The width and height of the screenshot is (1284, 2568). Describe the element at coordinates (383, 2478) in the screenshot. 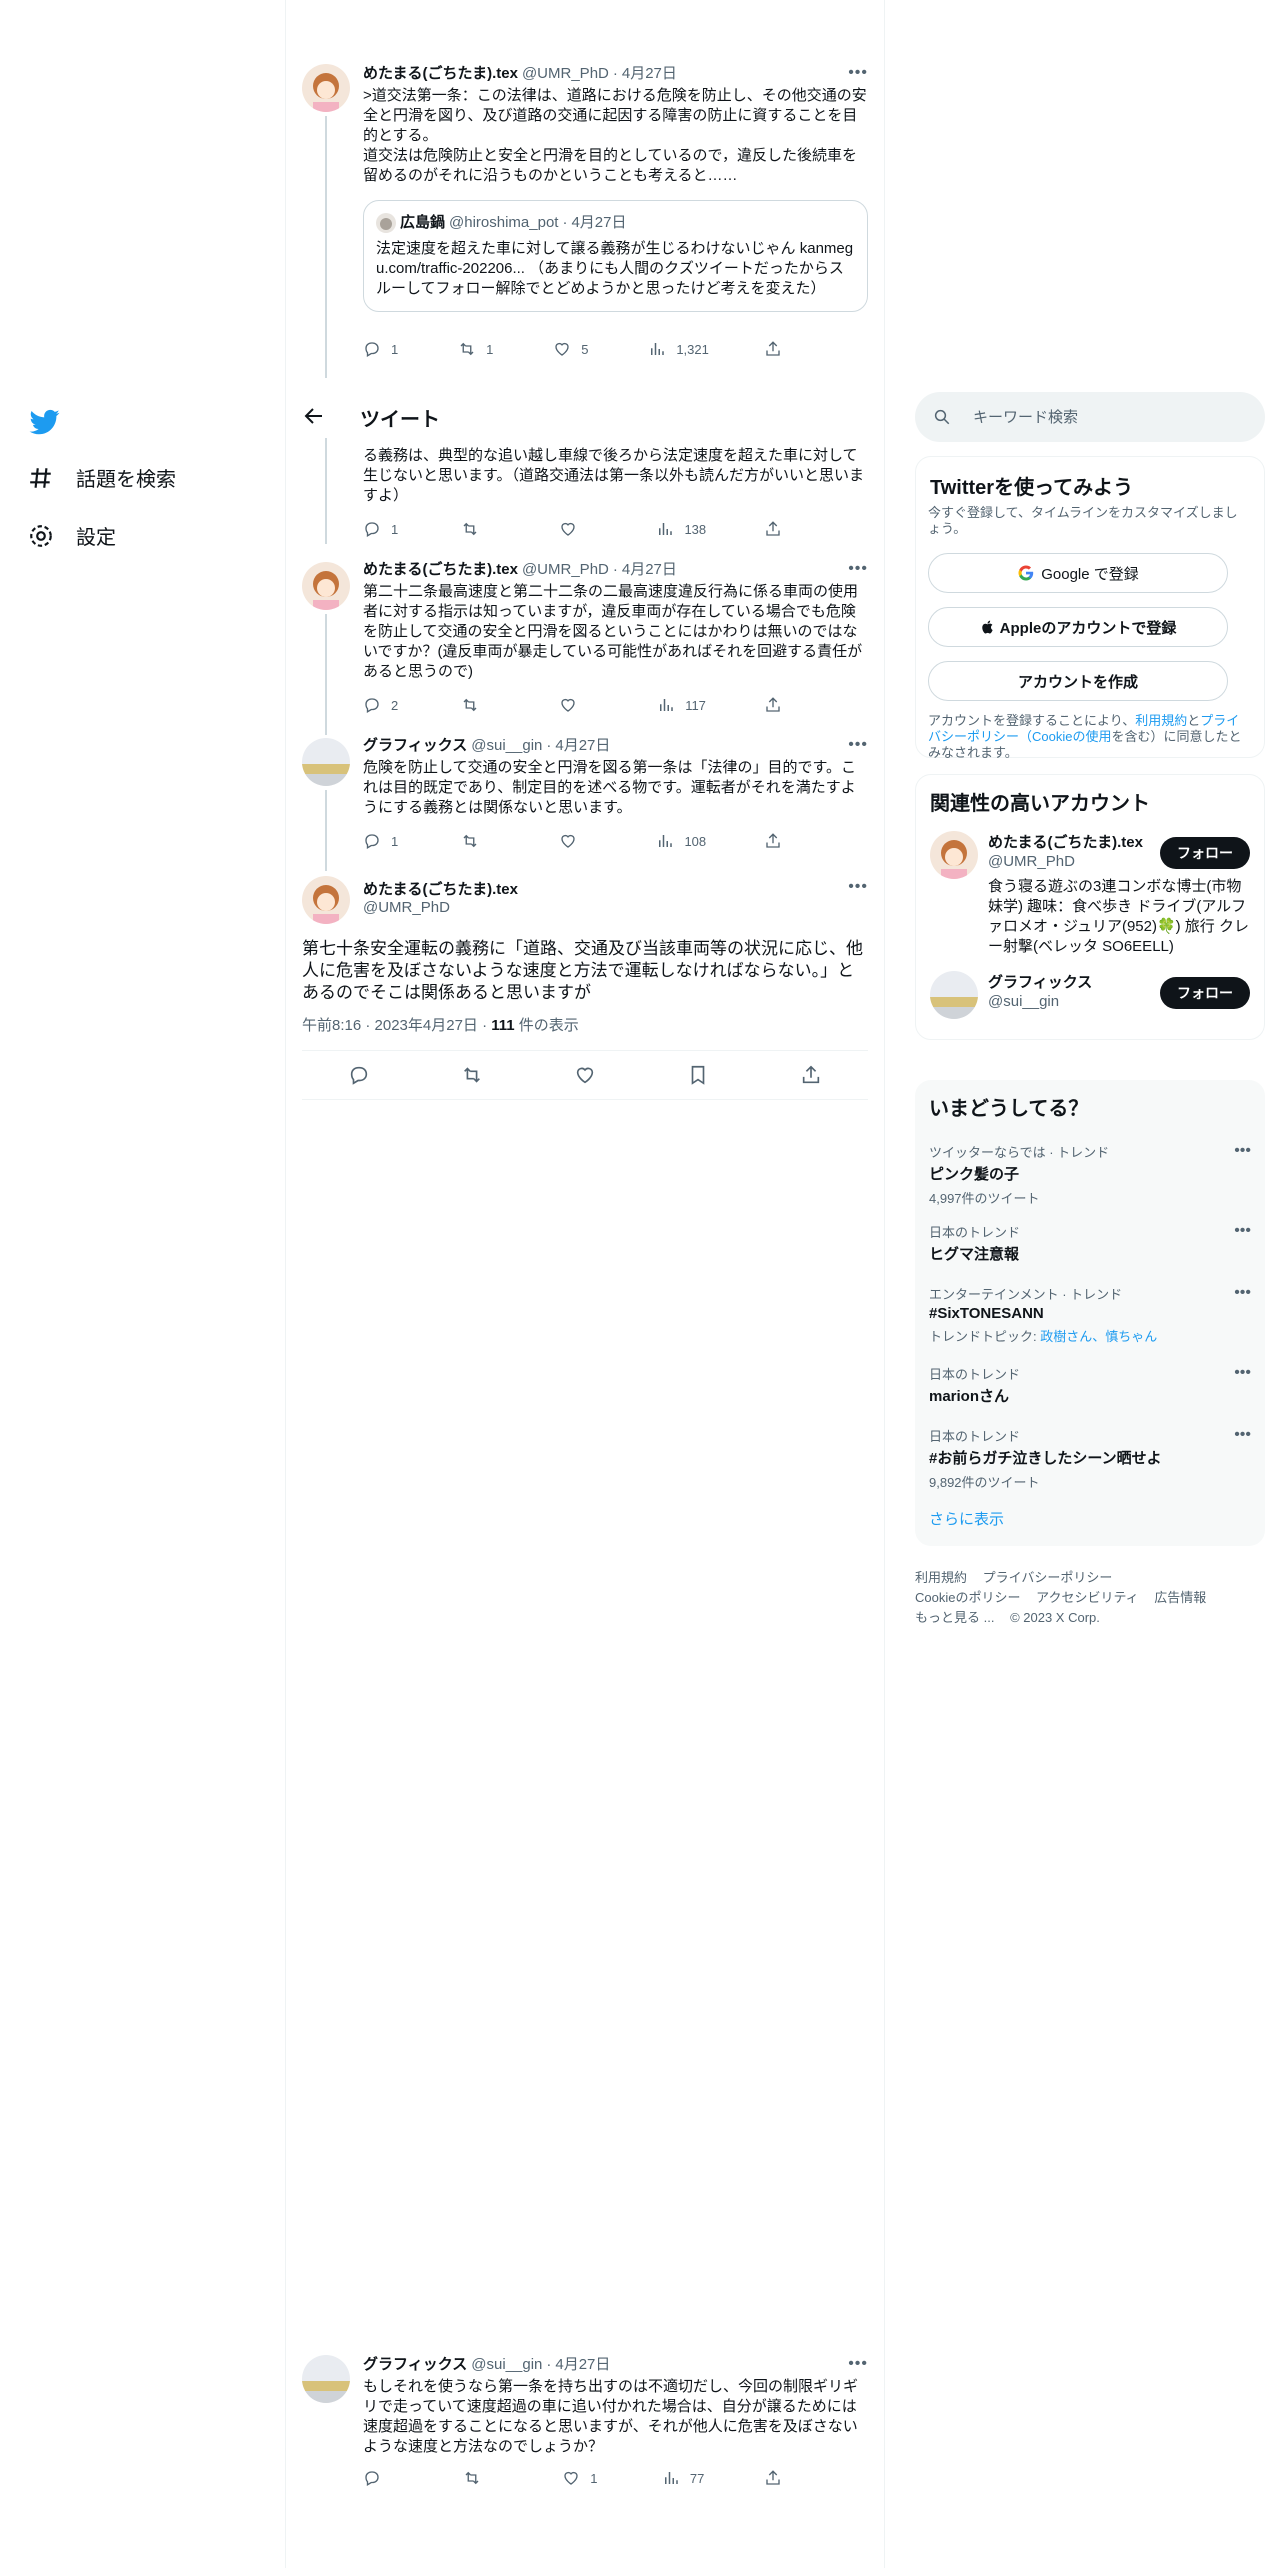

I see `reply-button` at that location.